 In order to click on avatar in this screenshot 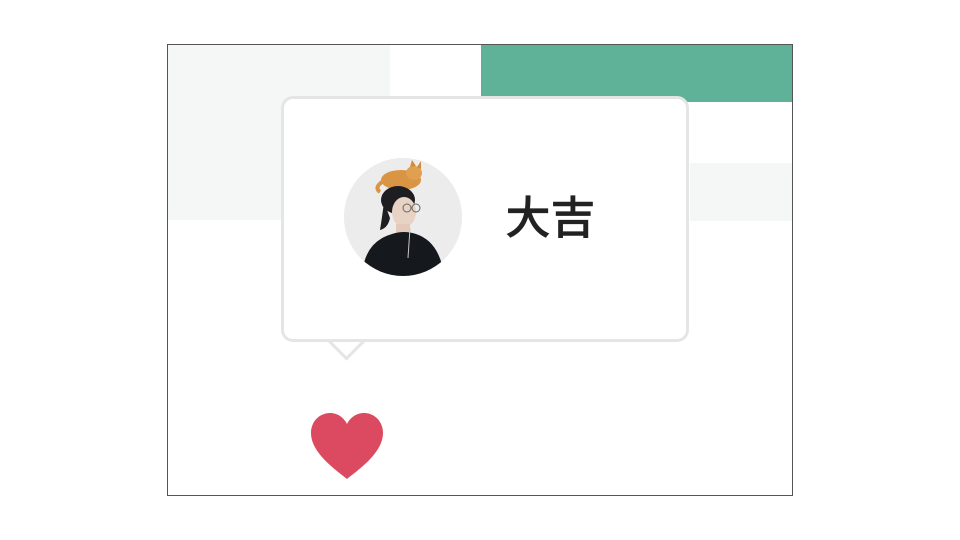, I will do `click(403, 217)`.